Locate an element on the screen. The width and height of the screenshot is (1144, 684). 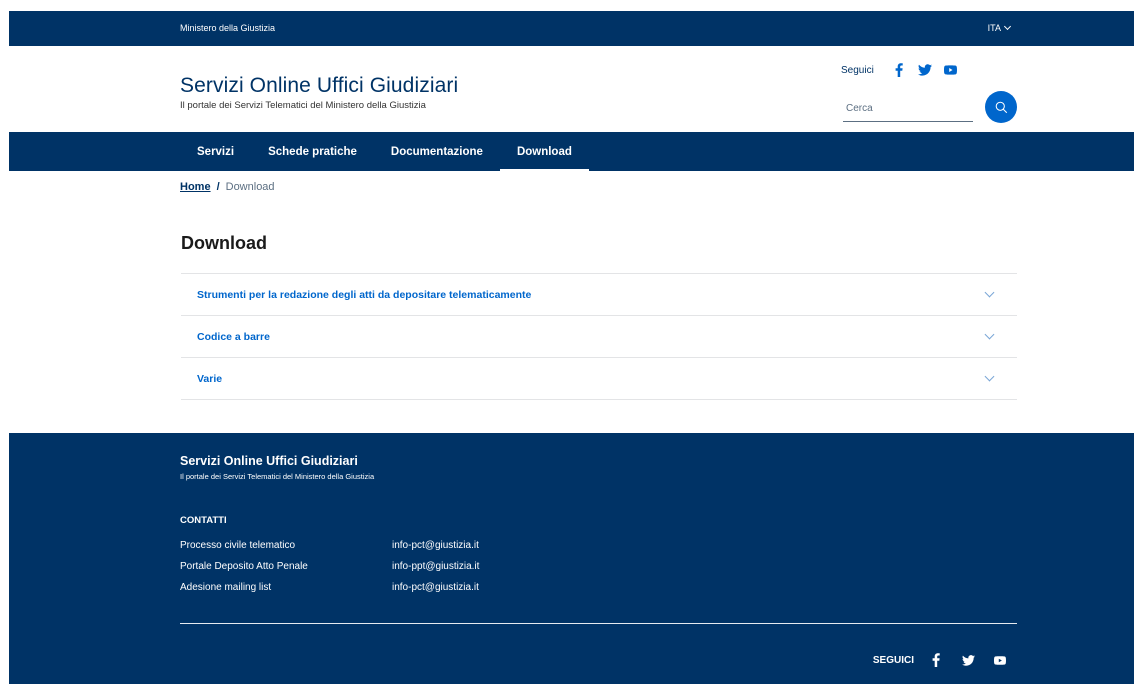
search-box is located at coordinates (908, 109).